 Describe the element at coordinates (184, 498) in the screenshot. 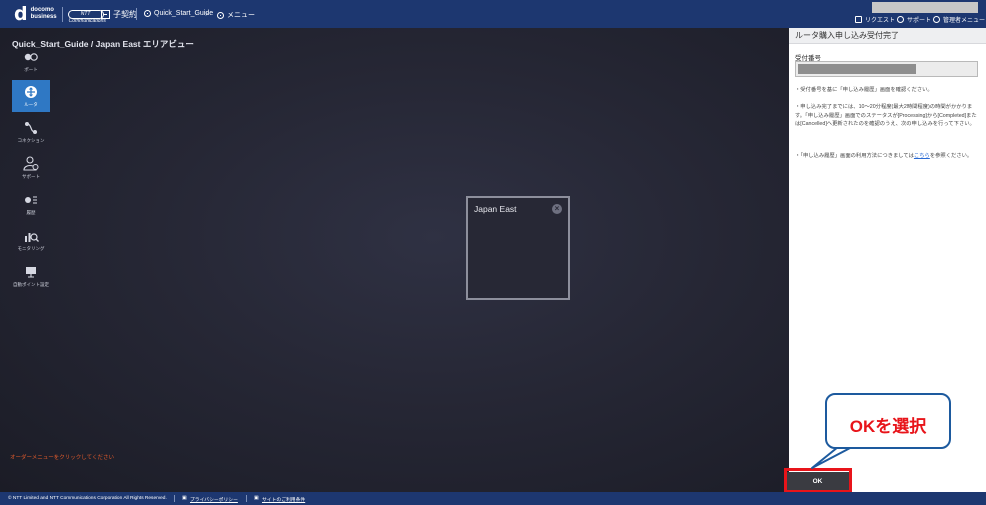

I see `privacy-icon: ▣` at that location.